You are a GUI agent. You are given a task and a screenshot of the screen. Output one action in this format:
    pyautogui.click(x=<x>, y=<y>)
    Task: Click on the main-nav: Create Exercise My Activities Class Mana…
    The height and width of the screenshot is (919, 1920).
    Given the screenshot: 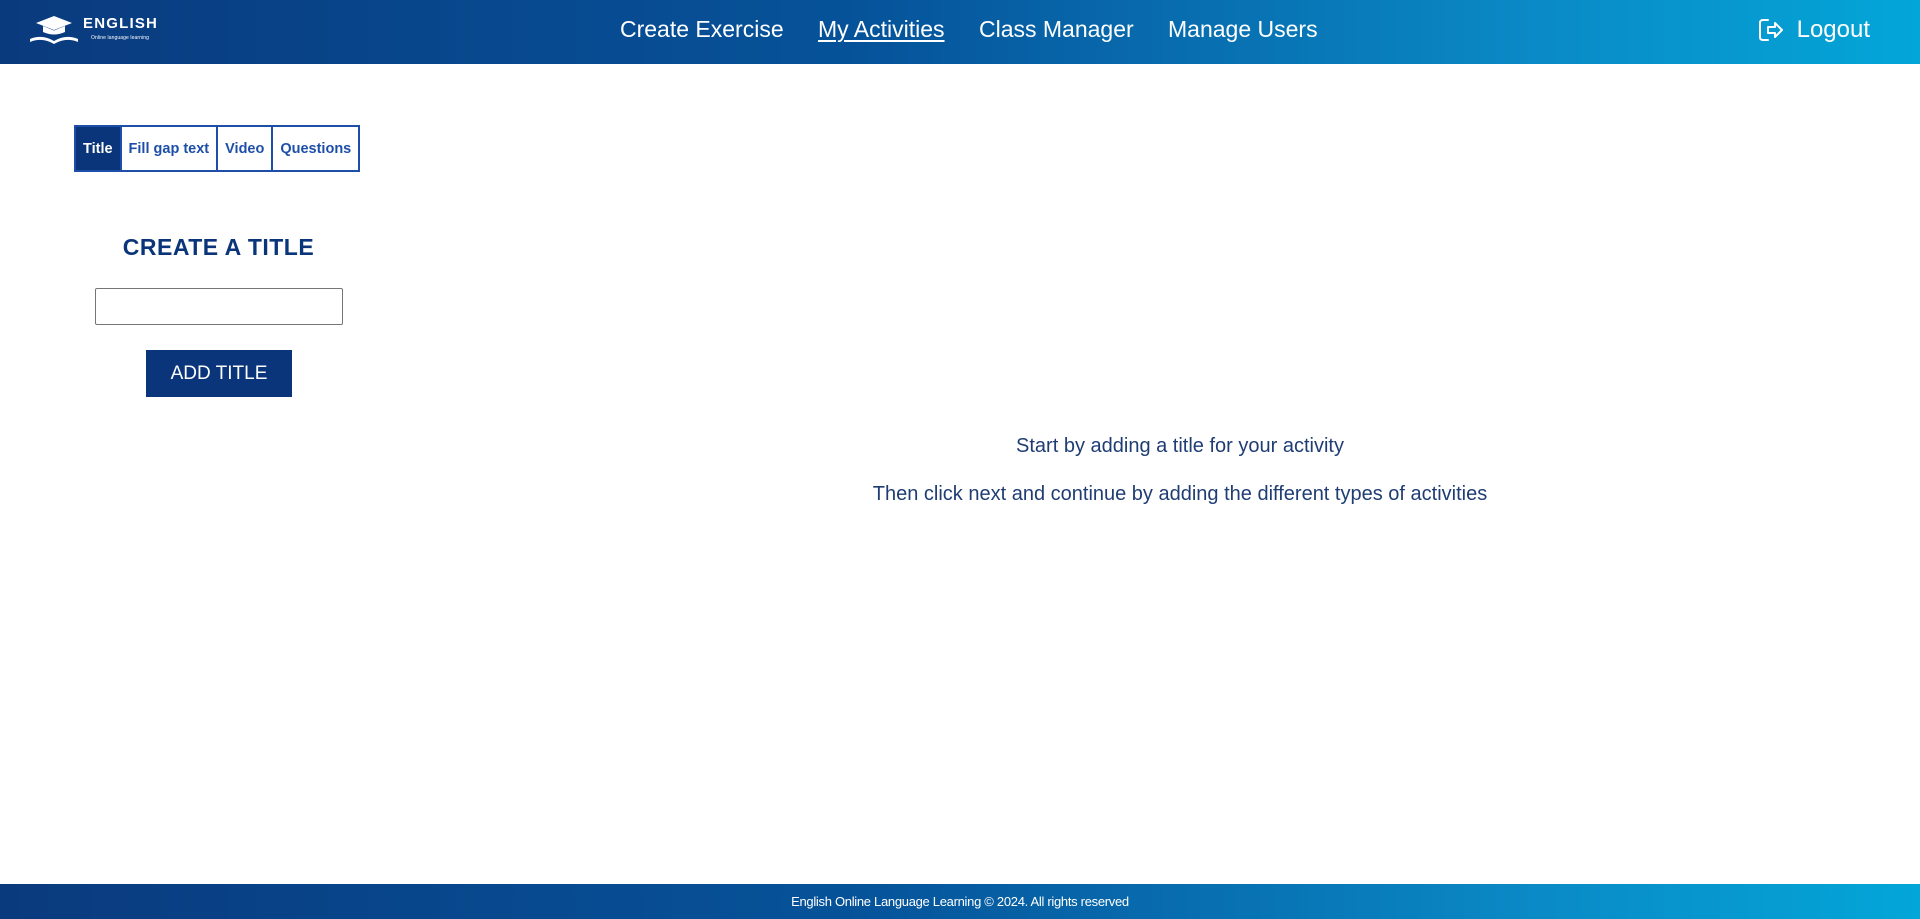 What is the action you would take?
    pyautogui.click(x=960, y=32)
    